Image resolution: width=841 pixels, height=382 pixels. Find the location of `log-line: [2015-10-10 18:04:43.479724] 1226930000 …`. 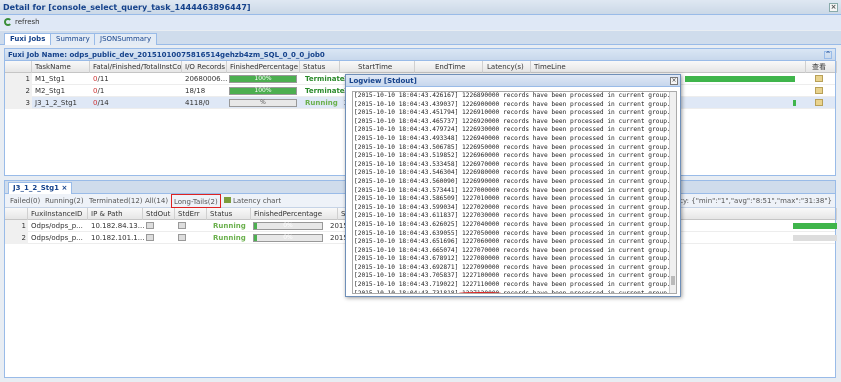

log-line: [2015-10-10 18:04:43.479724] 1226930000 … is located at coordinates (512, 130).